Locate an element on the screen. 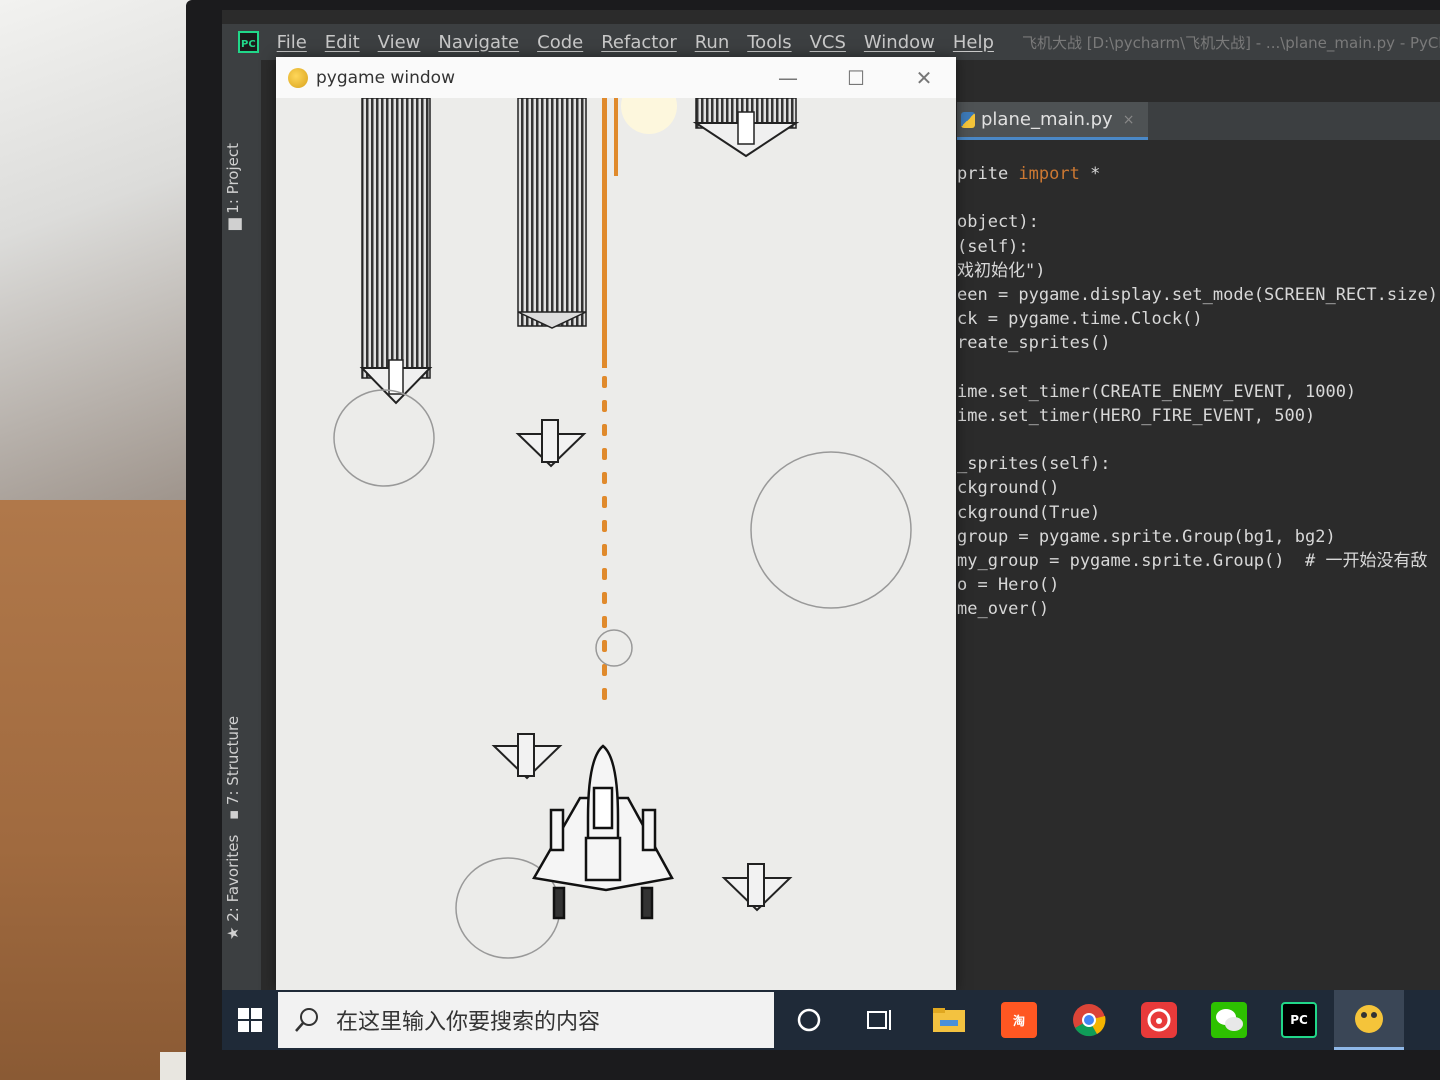 This screenshot has width=1440, height=1080. start-button is located at coordinates (250, 1020).